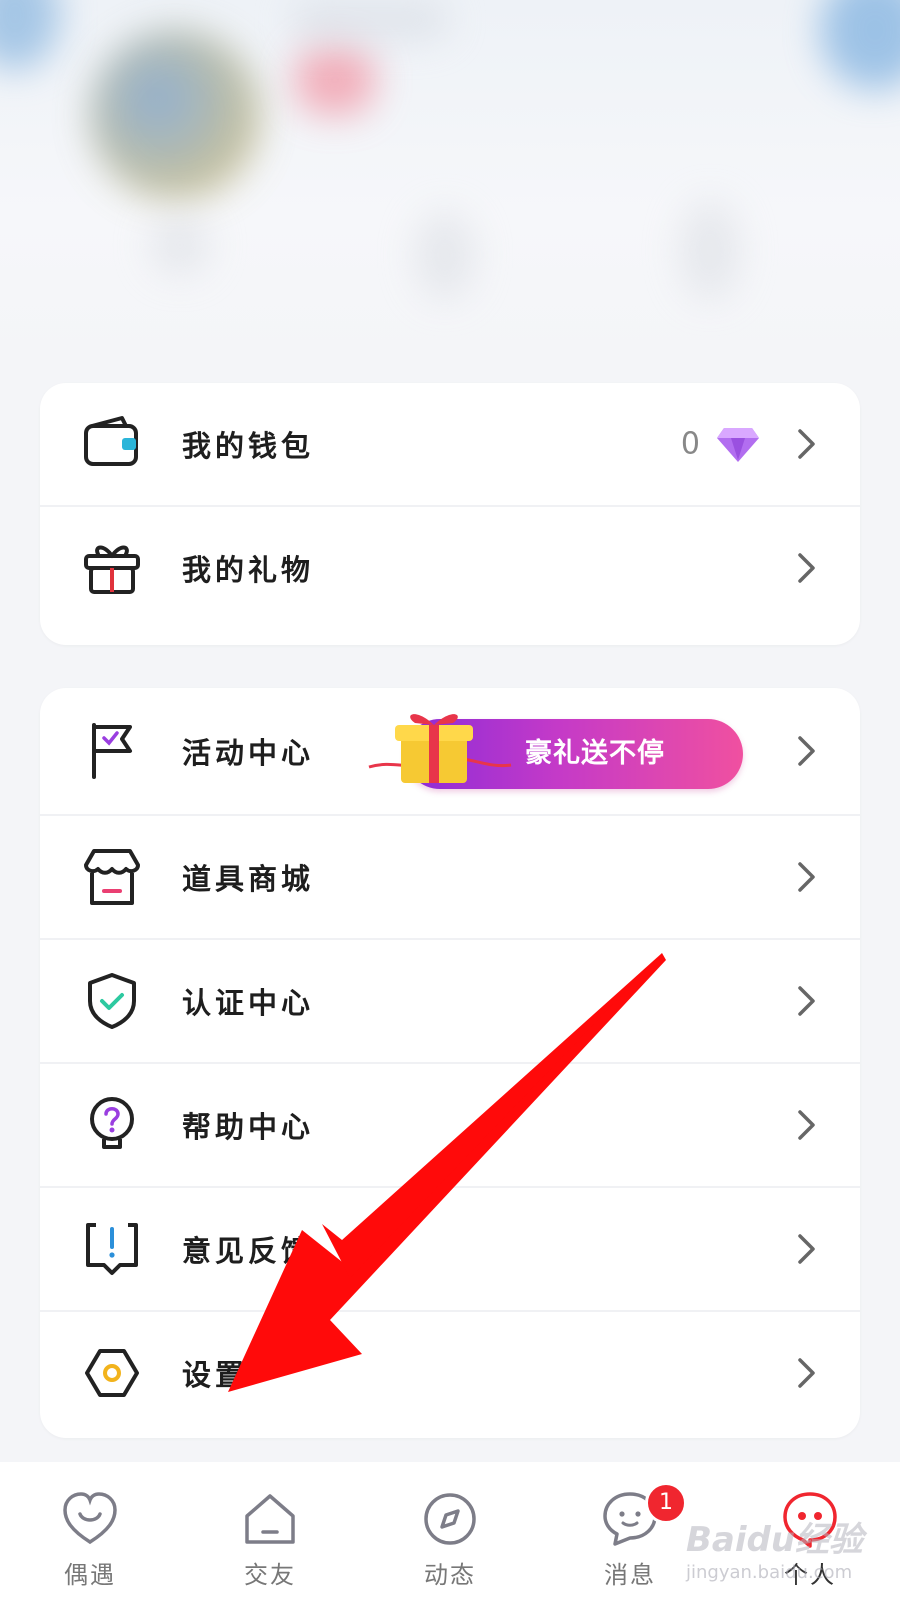 The width and height of the screenshot is (900, 1600). What do you see at coordinates (630, 1575) in the screenshot?
I see `tab-label: 消息` at bounding box center [630, 1575].